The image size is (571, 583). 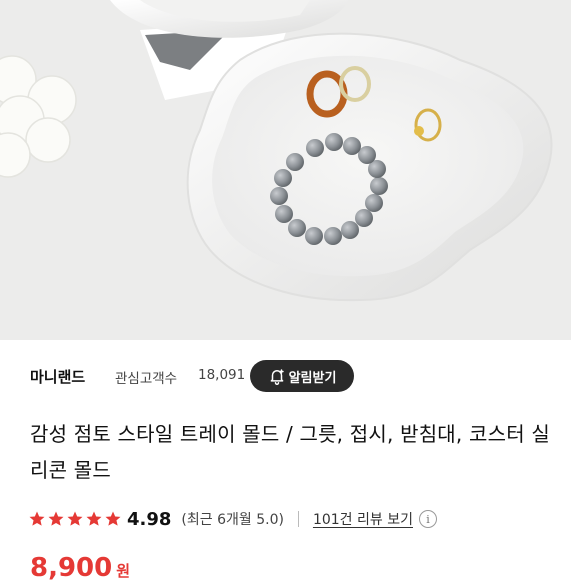 I want to click on price: 8,900 원, so click(x=80, y=568).